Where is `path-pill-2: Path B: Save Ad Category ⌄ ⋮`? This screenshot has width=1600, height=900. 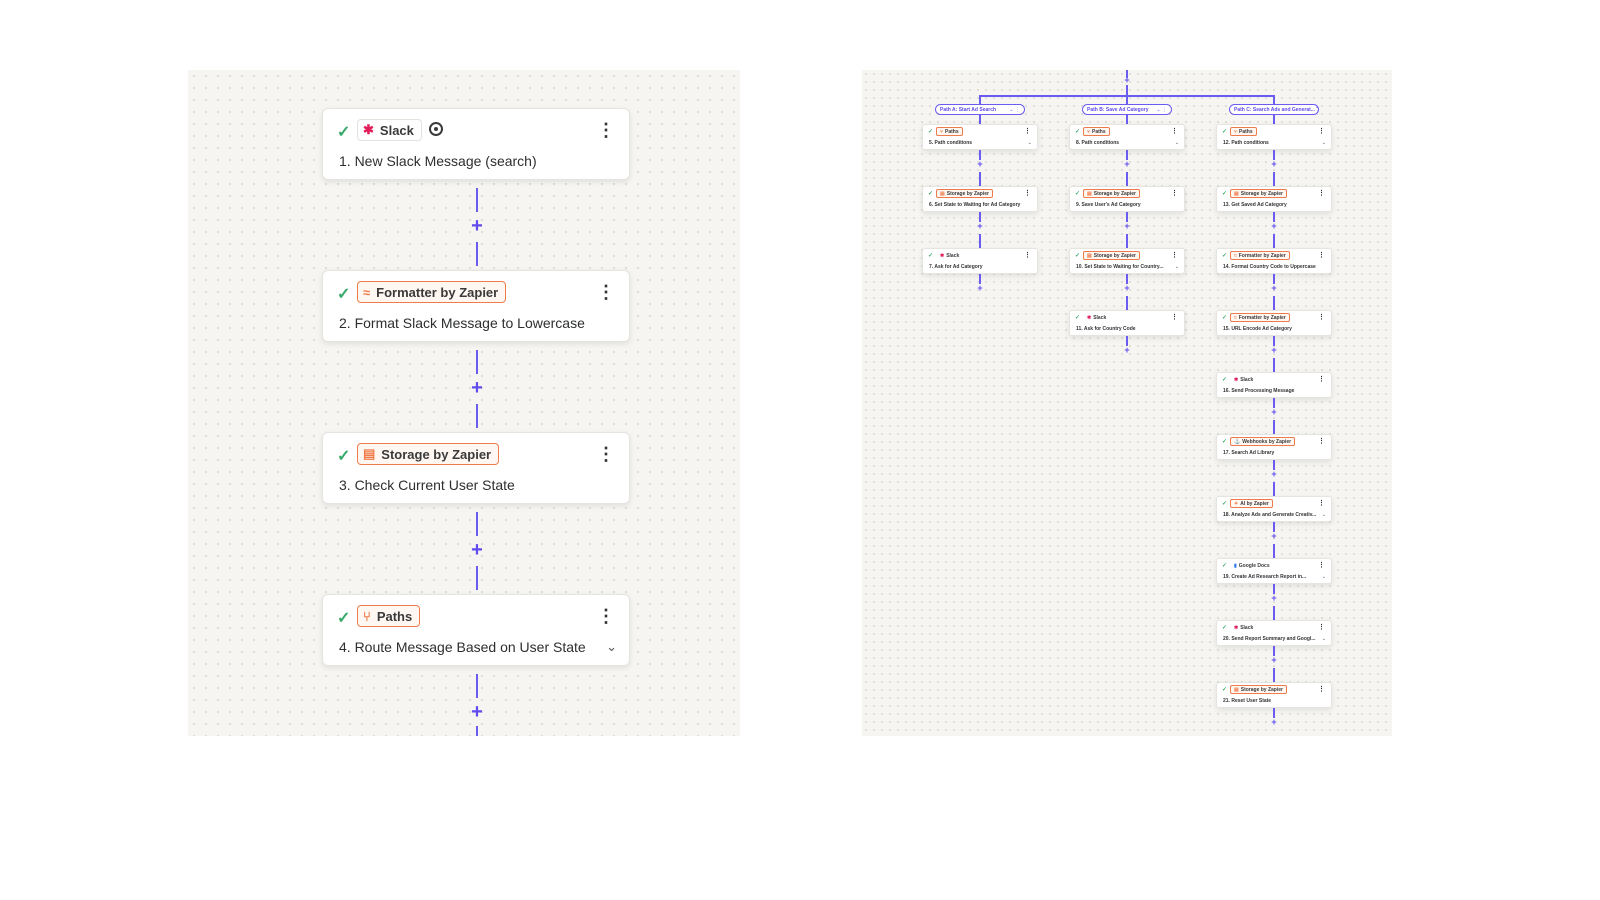 path-pill-2: Path B: Save Ad Category ⌄ ⋮ is located at coordinates (1127, 109).